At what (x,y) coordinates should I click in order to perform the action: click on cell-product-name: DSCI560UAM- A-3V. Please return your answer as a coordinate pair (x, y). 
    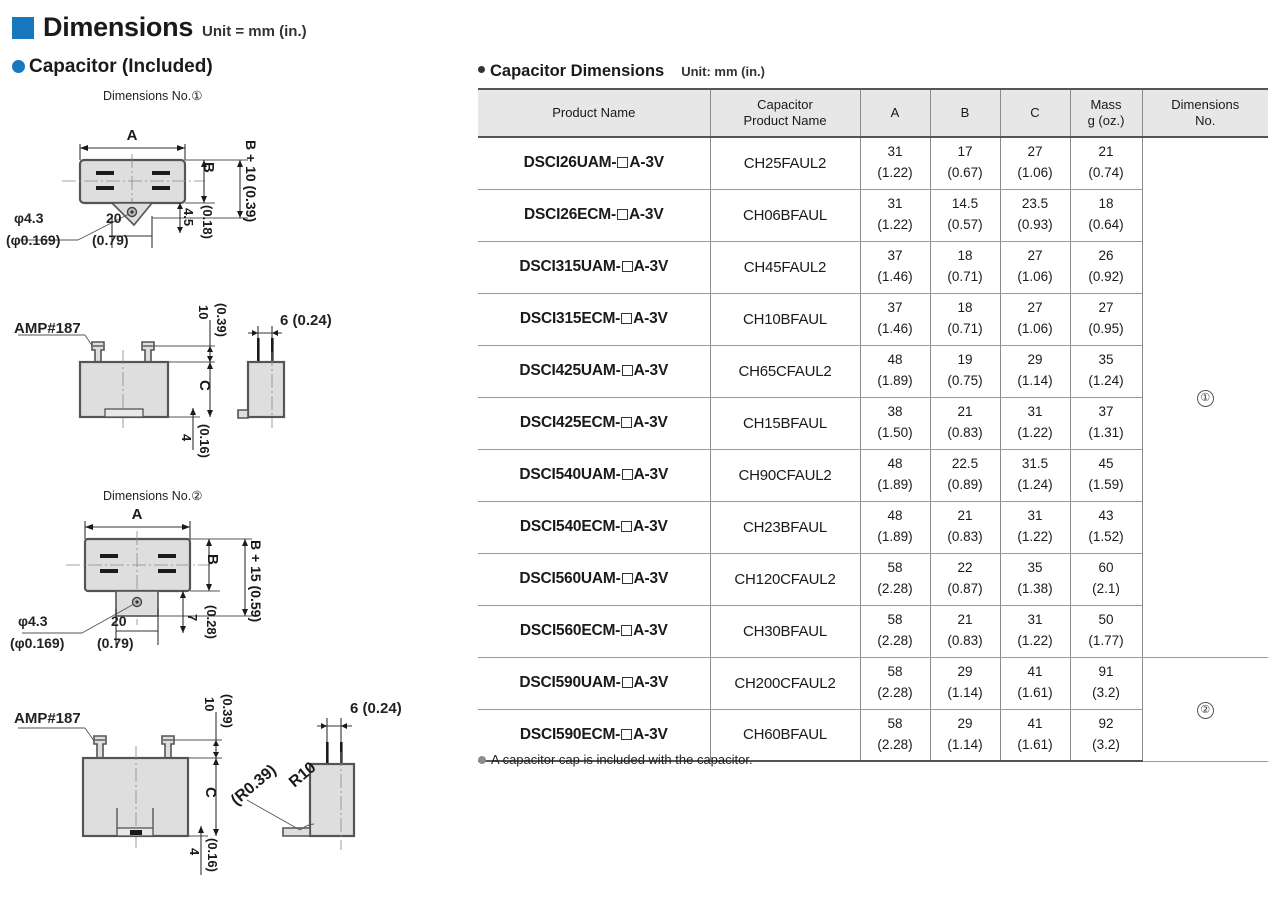
    Looking at the image, I should click on (594, 579).